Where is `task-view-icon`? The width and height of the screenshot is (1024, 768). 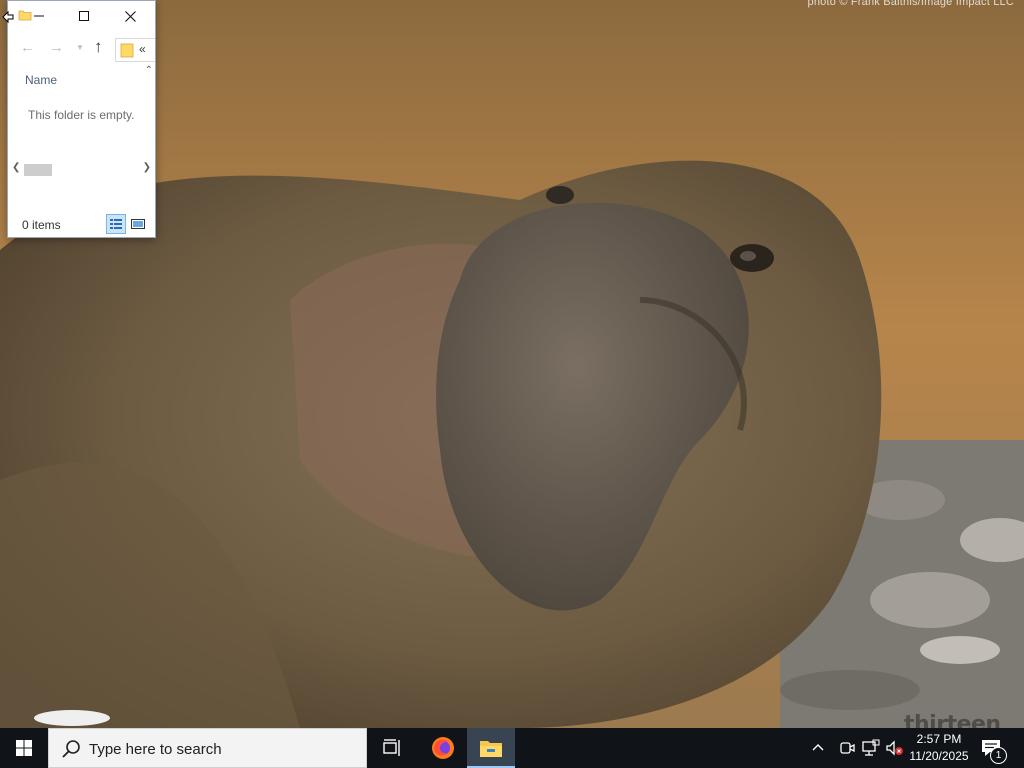
task-view-icon is located at coordinates (391, 747).